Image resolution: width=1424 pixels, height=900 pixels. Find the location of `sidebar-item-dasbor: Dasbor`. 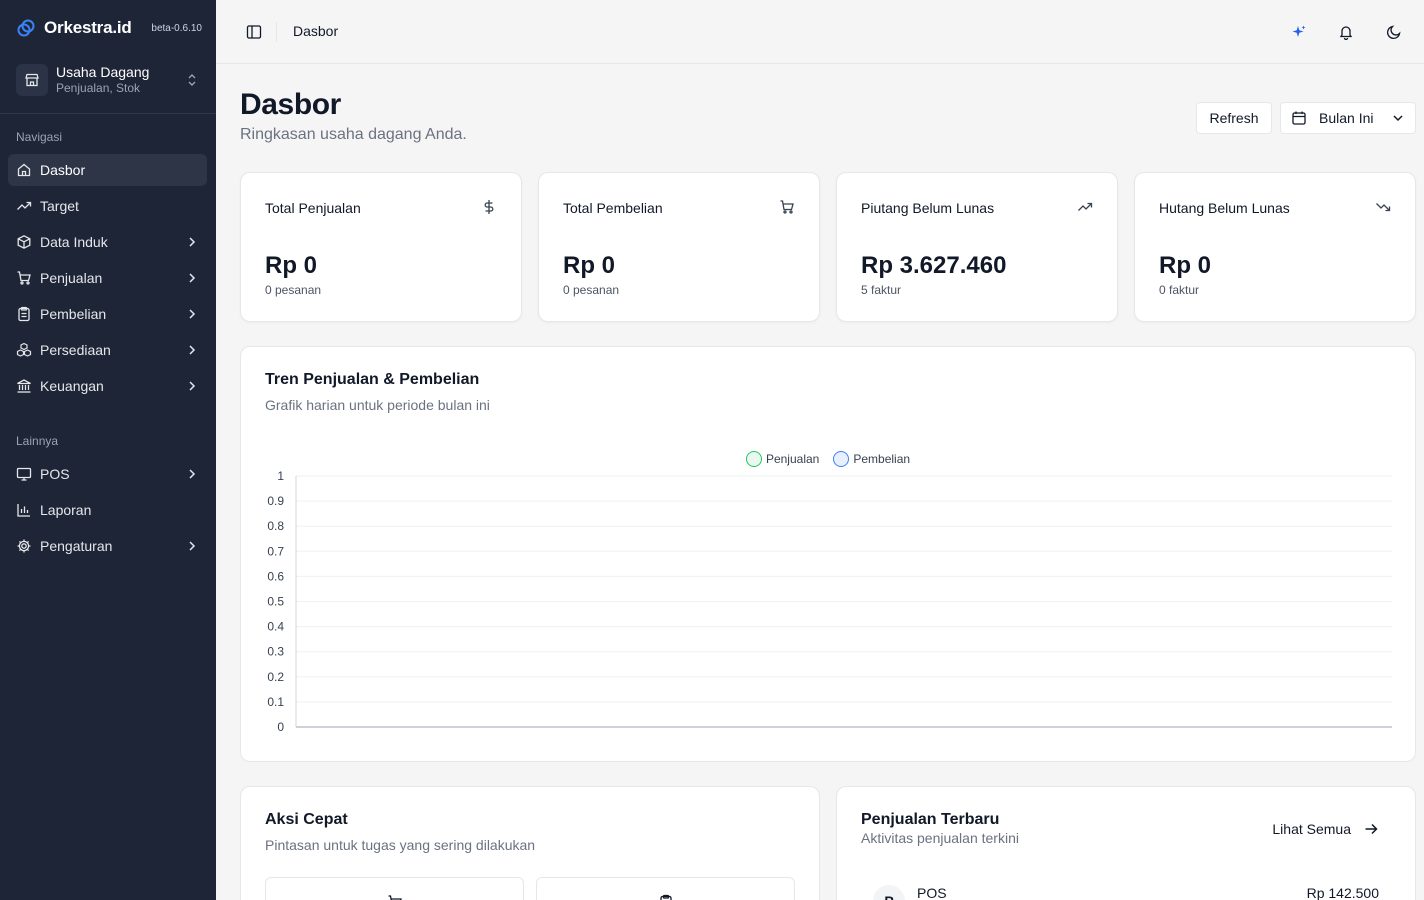

sidebar-item-dasbor: Dasbor is located at coordinates (107, 170).